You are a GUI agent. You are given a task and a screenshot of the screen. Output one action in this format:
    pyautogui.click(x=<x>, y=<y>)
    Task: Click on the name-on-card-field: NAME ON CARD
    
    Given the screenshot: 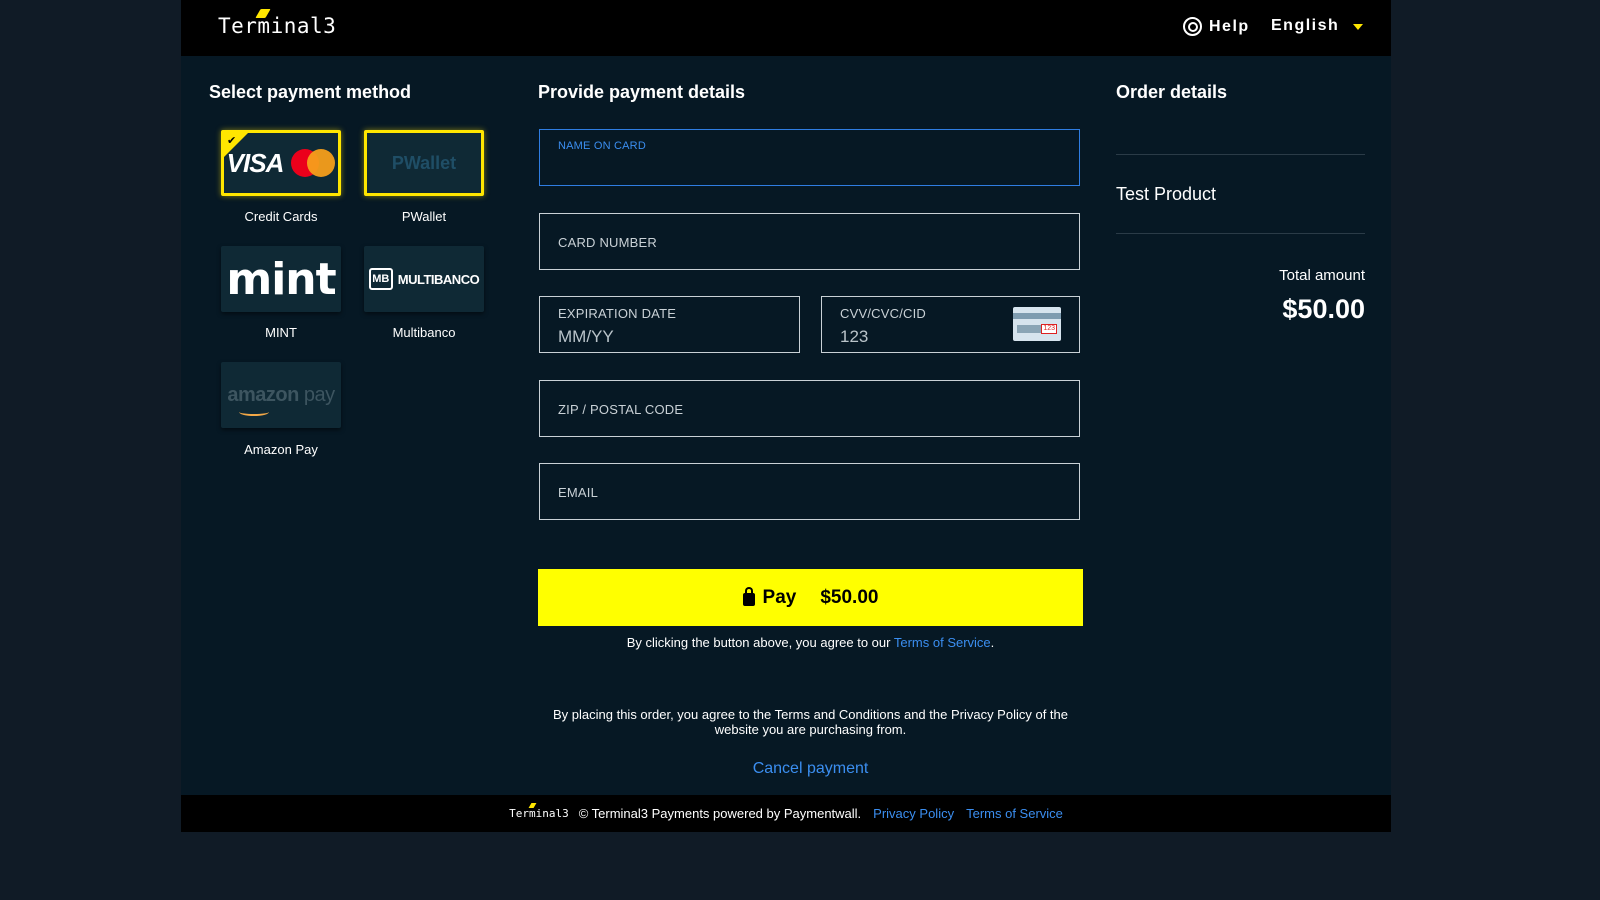 What is the action you would take?
    pyautogui.click(x=809, y=157)
    